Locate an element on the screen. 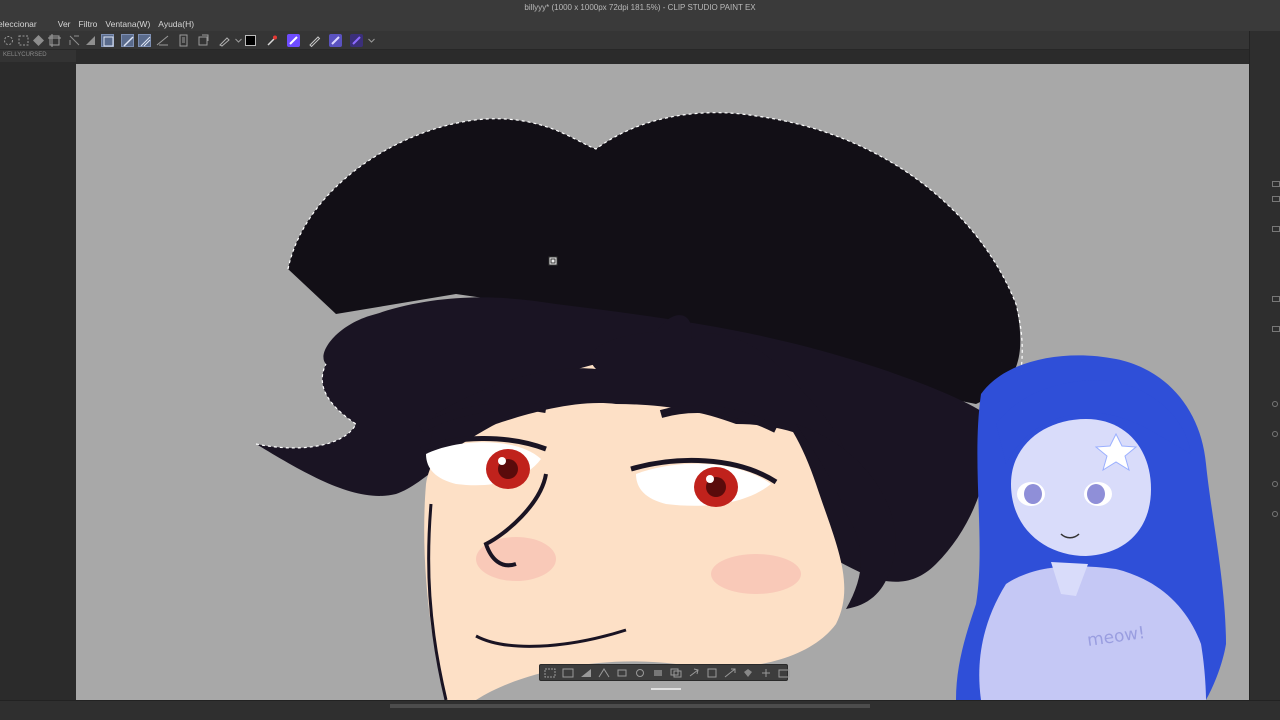 The height and width of the screenshot is (720, 1280). shrink-icon is located at coordinates (622, 673).